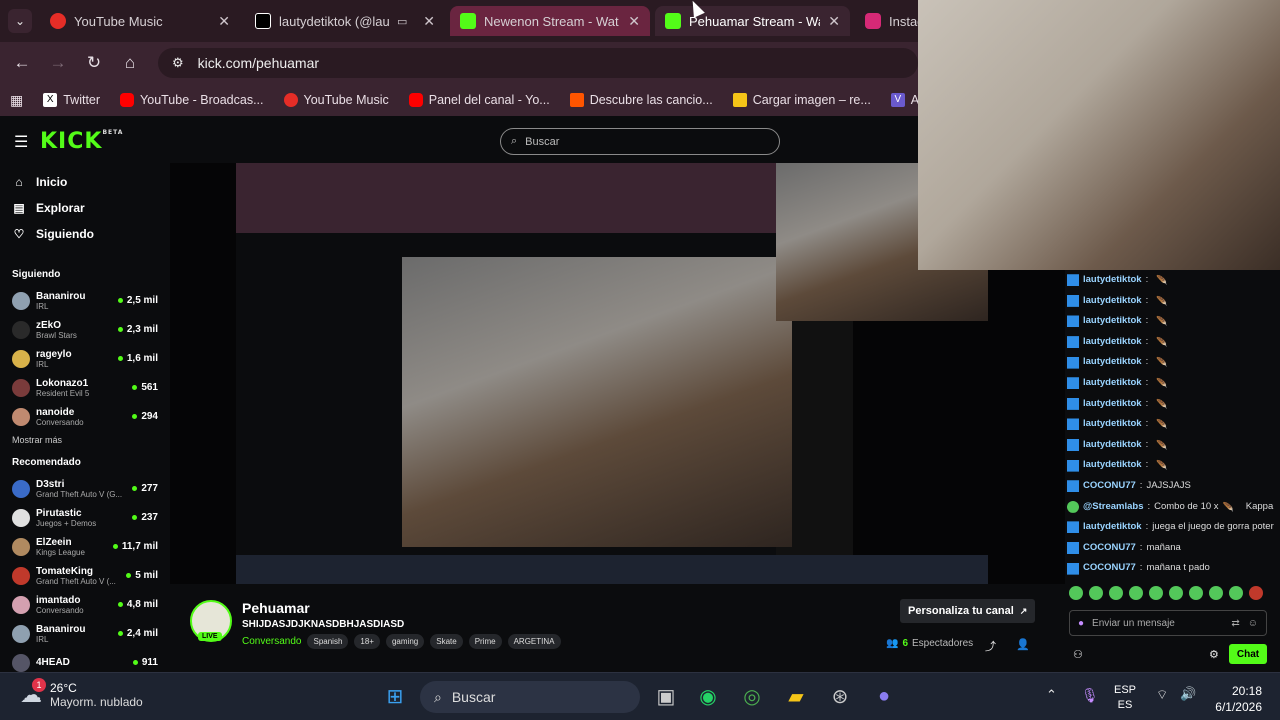  Describe the element at coordinates (85, 358) in the screenshot. I see `sidebar-channel-rageylo: rageylo IRL 1,6 mil` at that location.